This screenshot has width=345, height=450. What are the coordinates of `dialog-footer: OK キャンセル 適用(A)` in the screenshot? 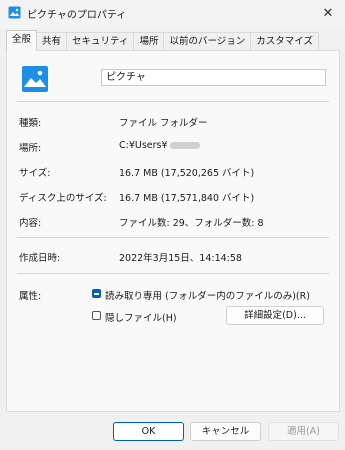 It's located at (172, 430).